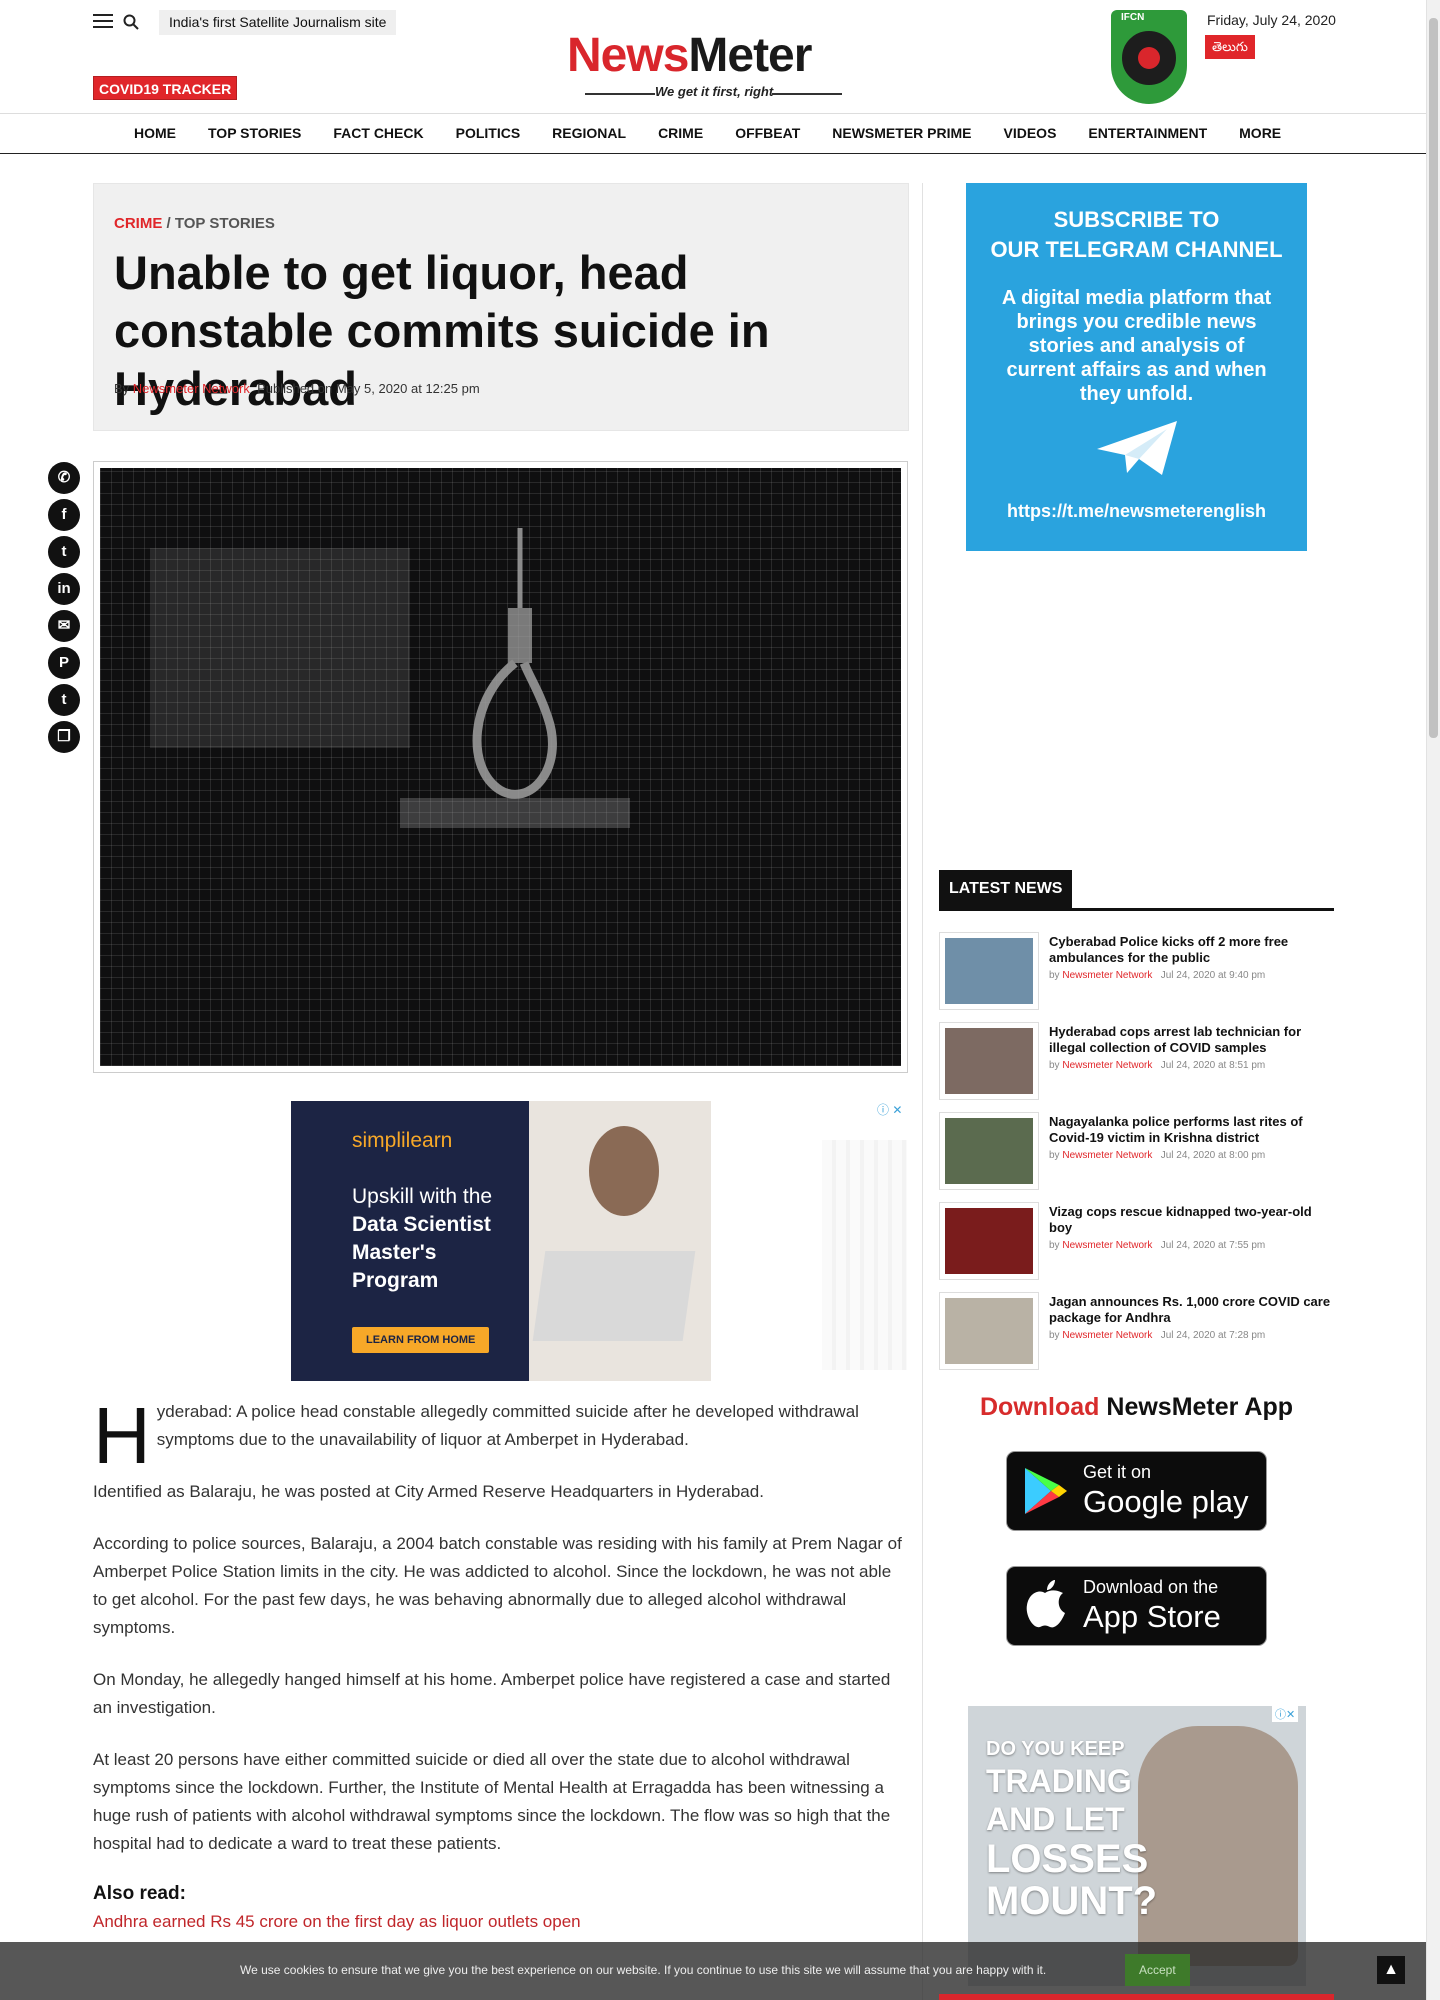 The image size is (1440, 2000). What do you see at coordinates (1152, 1616) in the screenshot?
I see `app-store-big: App Store` at bounding box center [1152, 1616].